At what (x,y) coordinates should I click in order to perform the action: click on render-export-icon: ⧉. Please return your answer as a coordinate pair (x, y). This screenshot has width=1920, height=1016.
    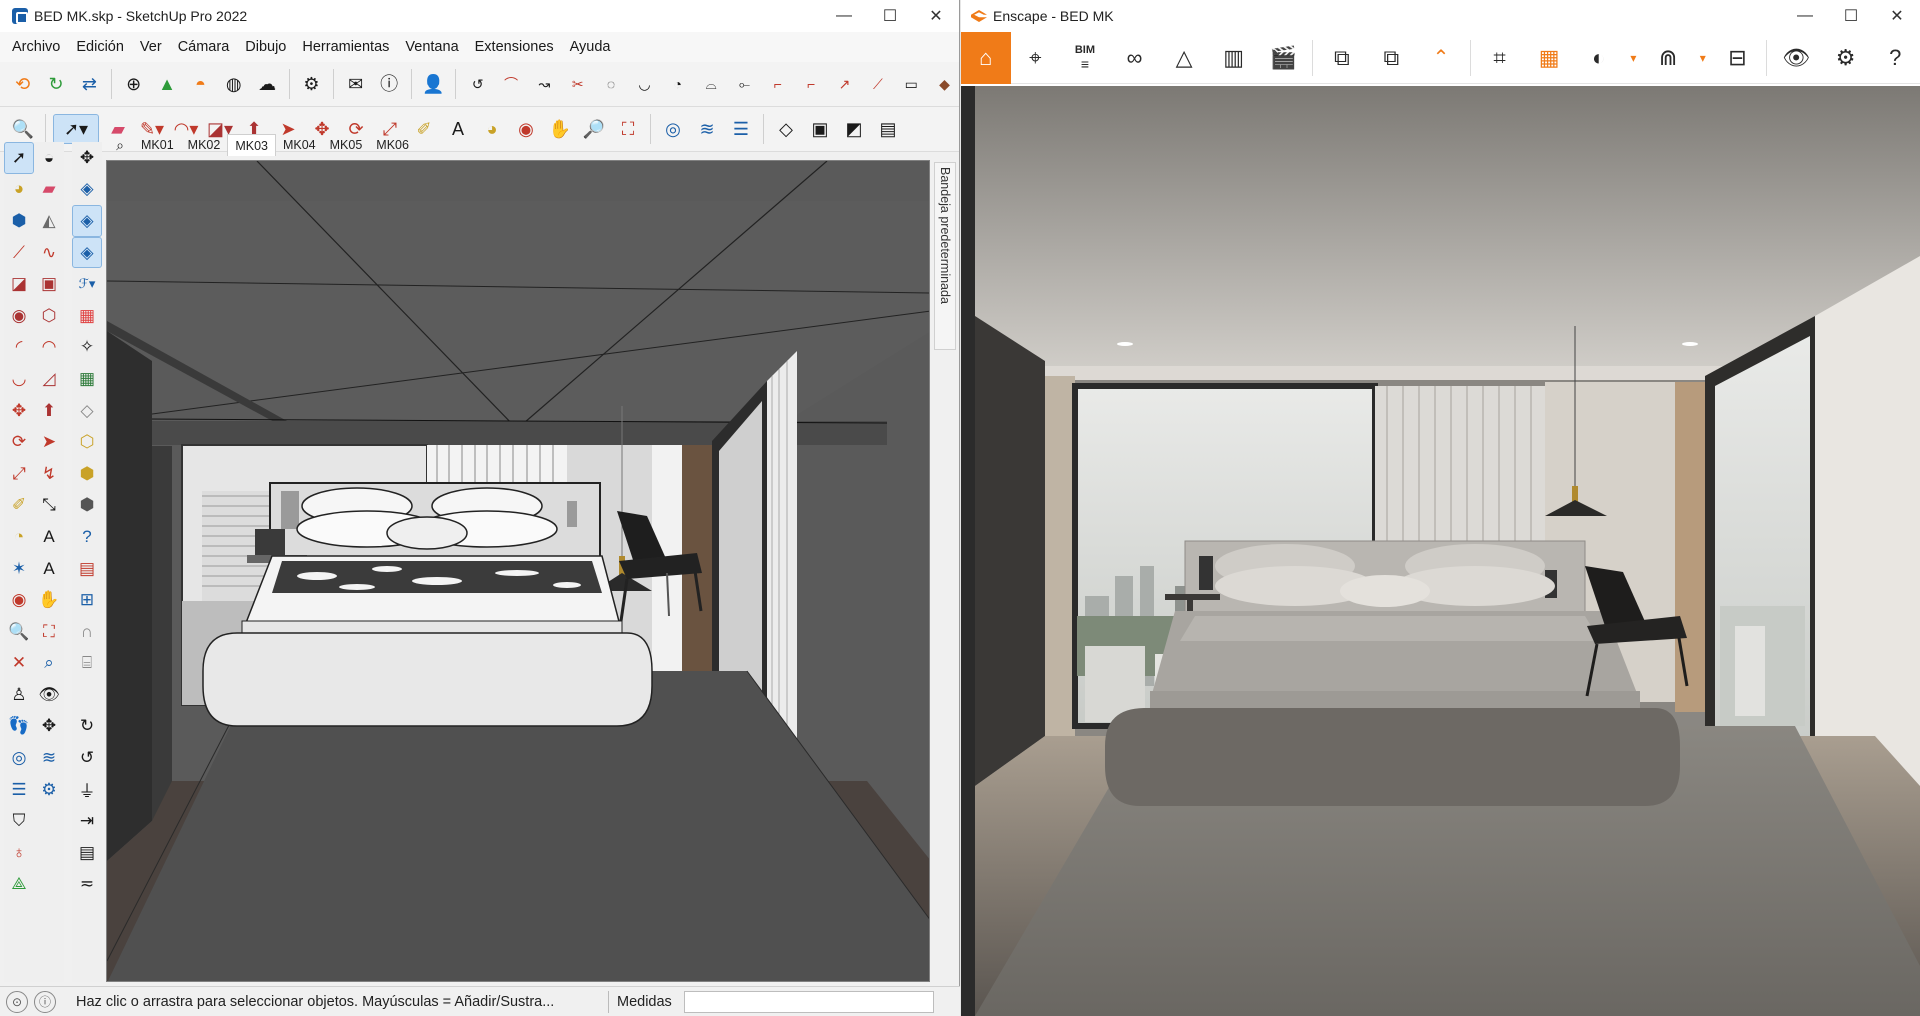
    Looking at the image, I should click on (1342, 58).